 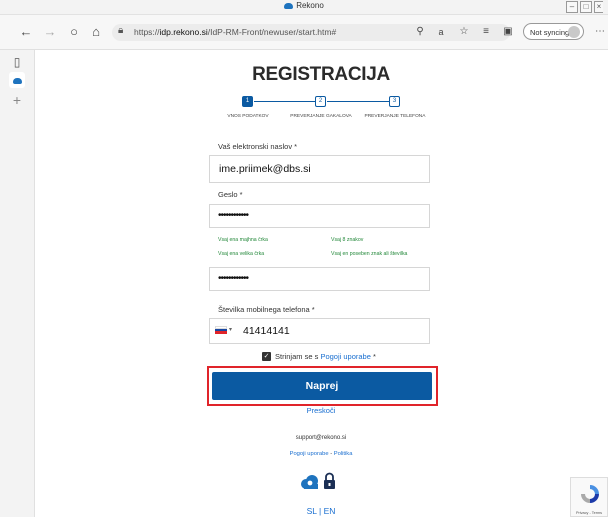 I want to click on page-title: REGISTRACIJA, so click(x=321, y=74).